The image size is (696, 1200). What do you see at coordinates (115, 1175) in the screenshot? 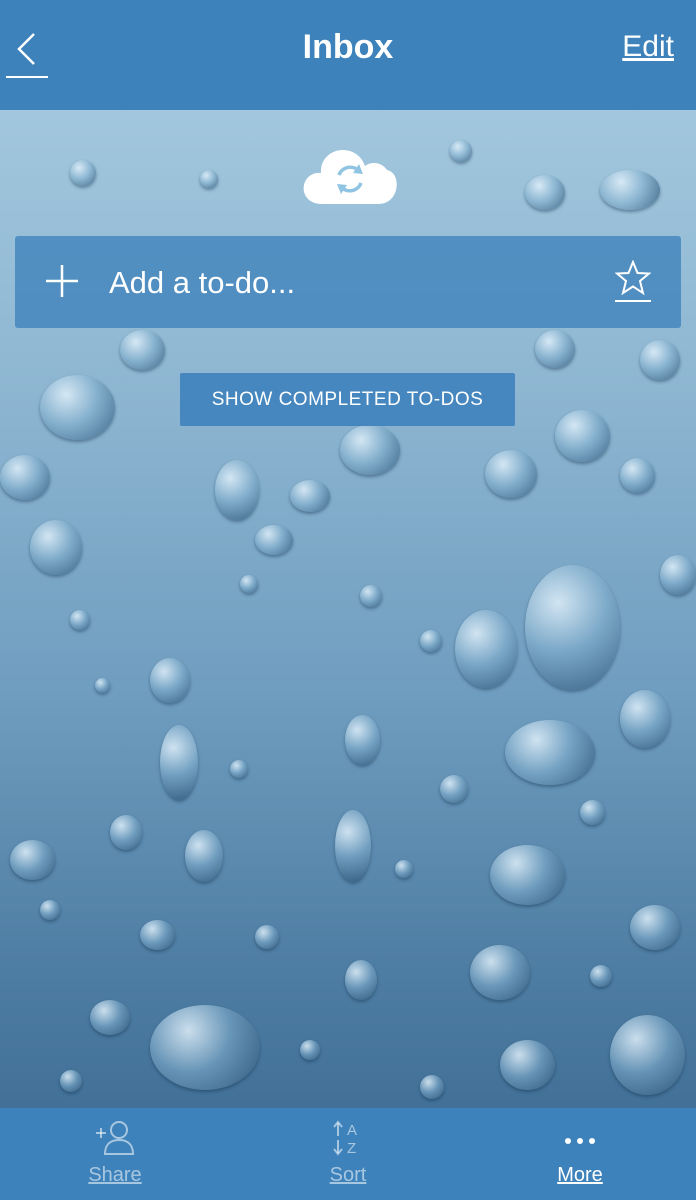
I see `tab-share-label: Share` at bounding box center [115, 1175].